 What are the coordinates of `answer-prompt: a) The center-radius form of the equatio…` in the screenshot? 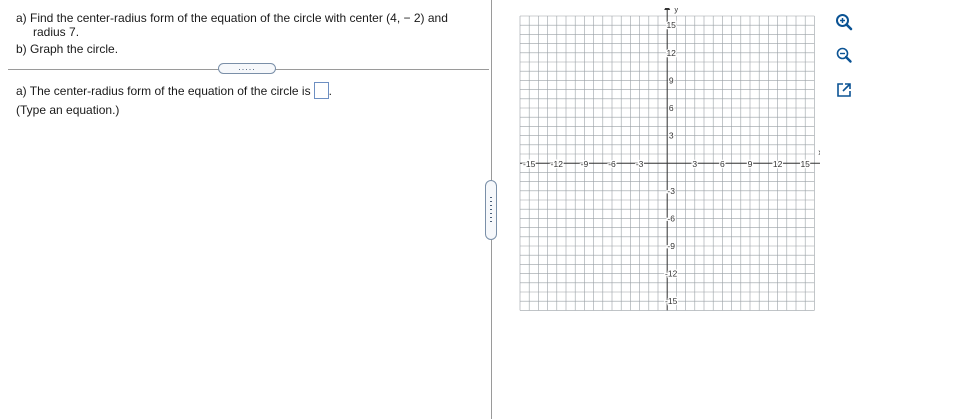 It's located at (163, 91).